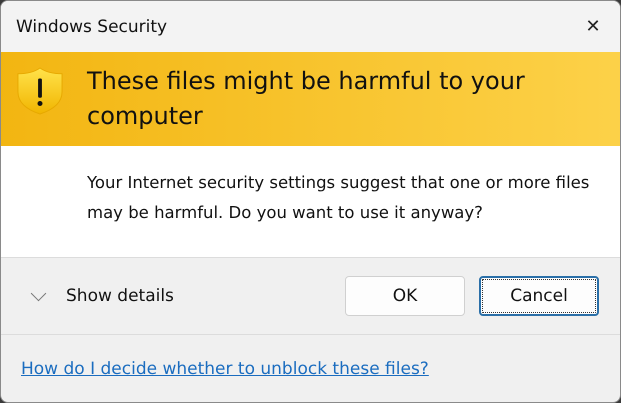  What do you see at coordinates (306, 99) in the screenshot?
I see `banner-heading: These files might be harmful to your computer` at bounding box center [306, 99].